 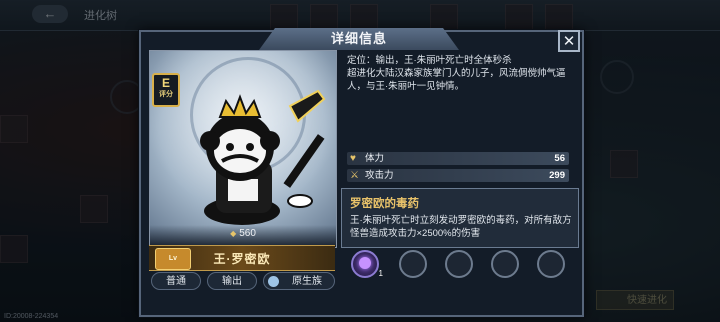 I want to click on stat-attack: ⚔ 攻击力 299, so click(x=458, y=175).